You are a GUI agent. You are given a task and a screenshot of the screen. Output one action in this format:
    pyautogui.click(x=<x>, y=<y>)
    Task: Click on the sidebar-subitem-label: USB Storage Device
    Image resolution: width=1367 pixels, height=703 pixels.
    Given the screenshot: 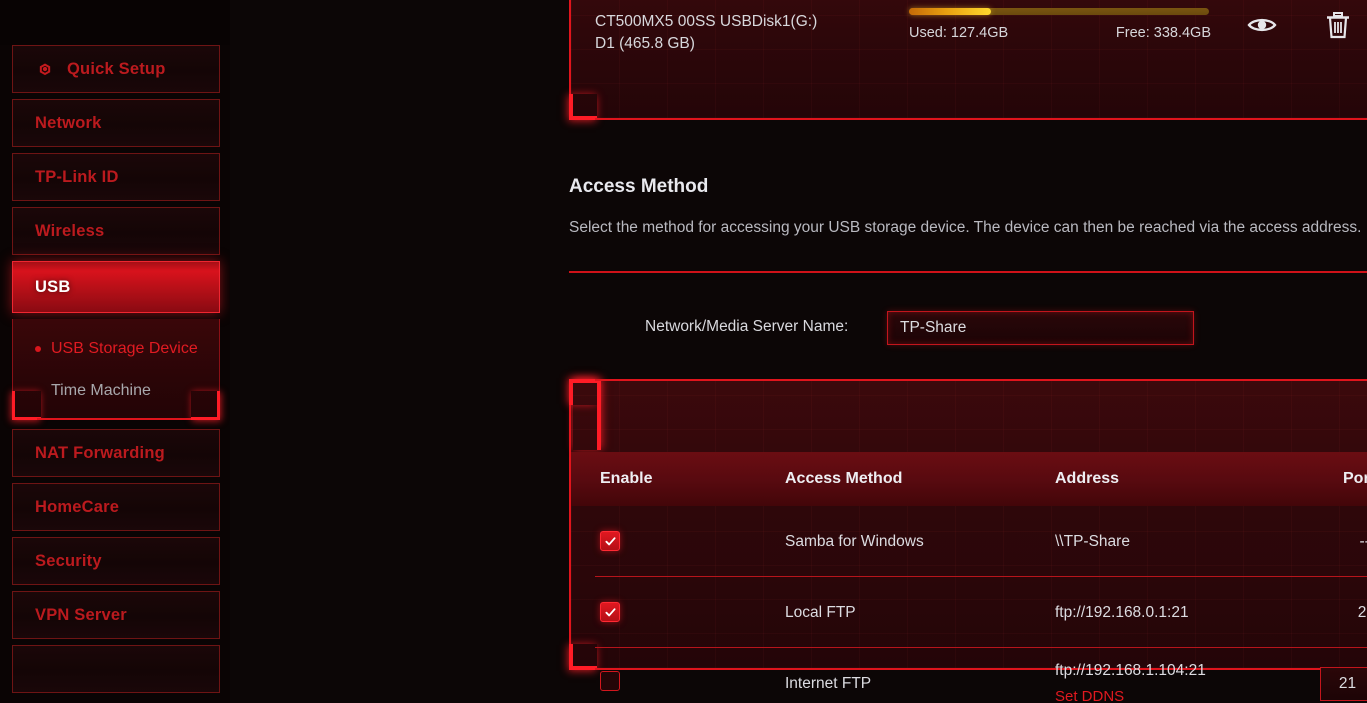 What is the action you would take?
    pyautogui.click(x=124, y=348)
    